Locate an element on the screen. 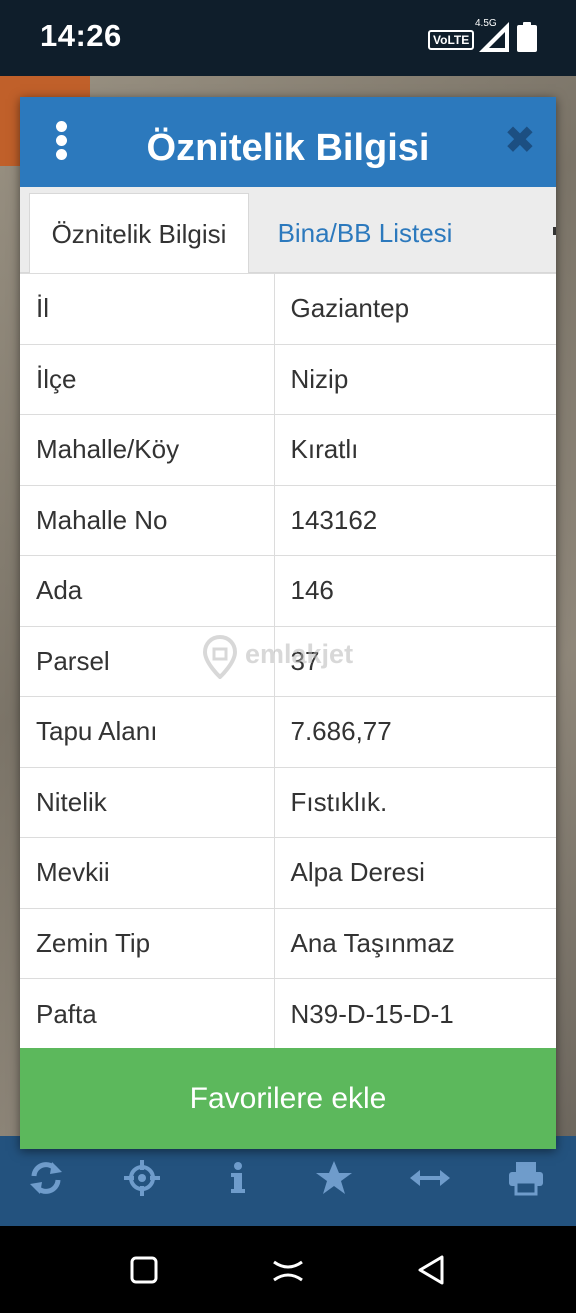  row-key: Zemin Tip is located at coordinates (147, 943).